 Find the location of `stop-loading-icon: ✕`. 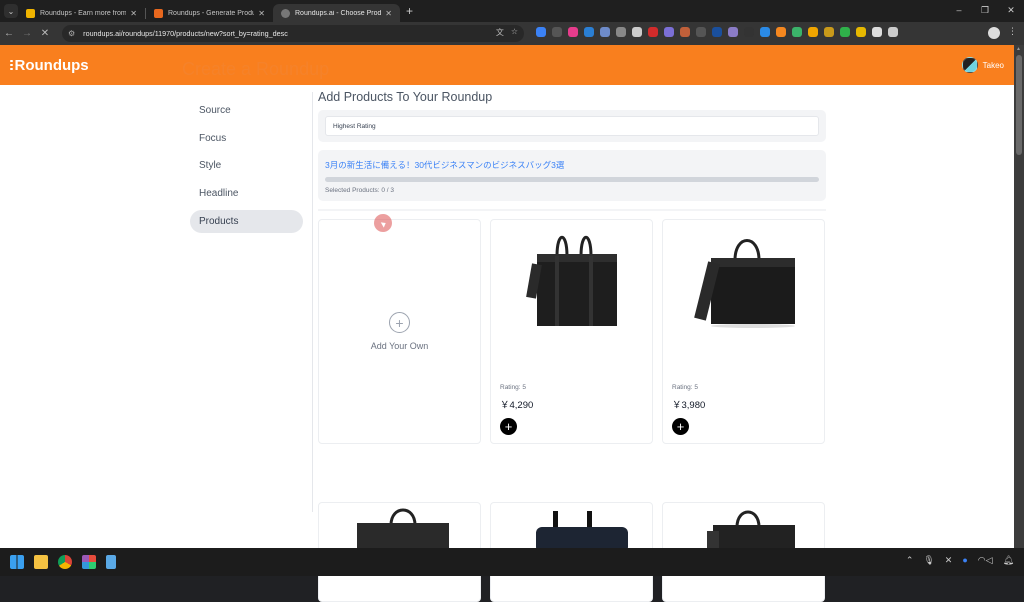

stop-loading-icon: ✕ is located at coordinates (45, 33).